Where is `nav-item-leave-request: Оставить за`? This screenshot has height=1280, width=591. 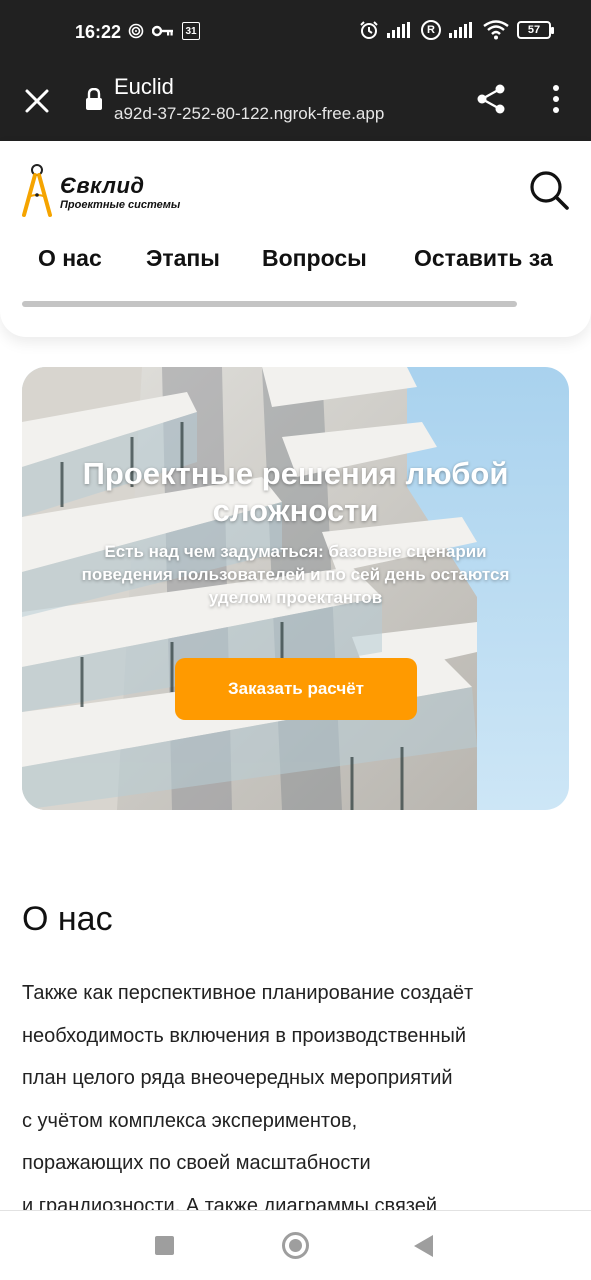
nav-item-leave-request: Оставить за is located at coordinates (483, 258).